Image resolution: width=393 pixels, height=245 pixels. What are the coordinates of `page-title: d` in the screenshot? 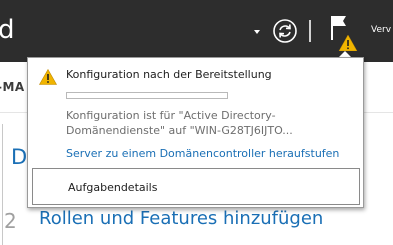 It's located at (7, 30).